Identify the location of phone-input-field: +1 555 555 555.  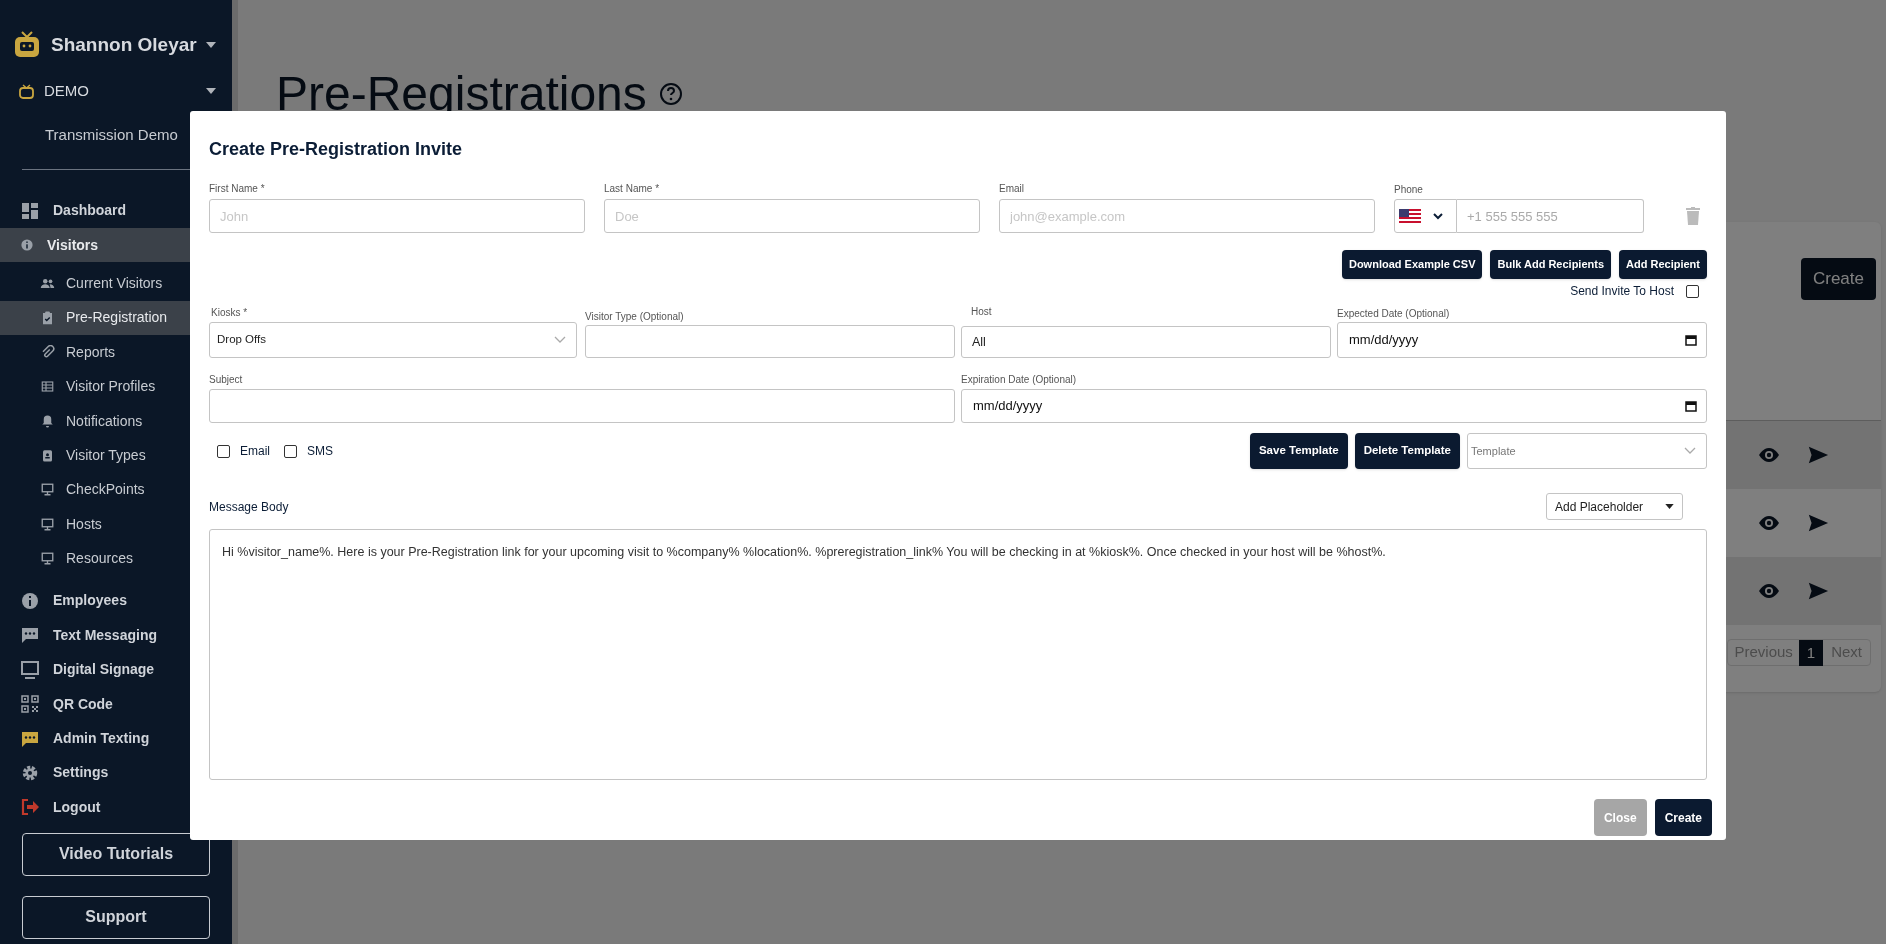
(1550, 216).